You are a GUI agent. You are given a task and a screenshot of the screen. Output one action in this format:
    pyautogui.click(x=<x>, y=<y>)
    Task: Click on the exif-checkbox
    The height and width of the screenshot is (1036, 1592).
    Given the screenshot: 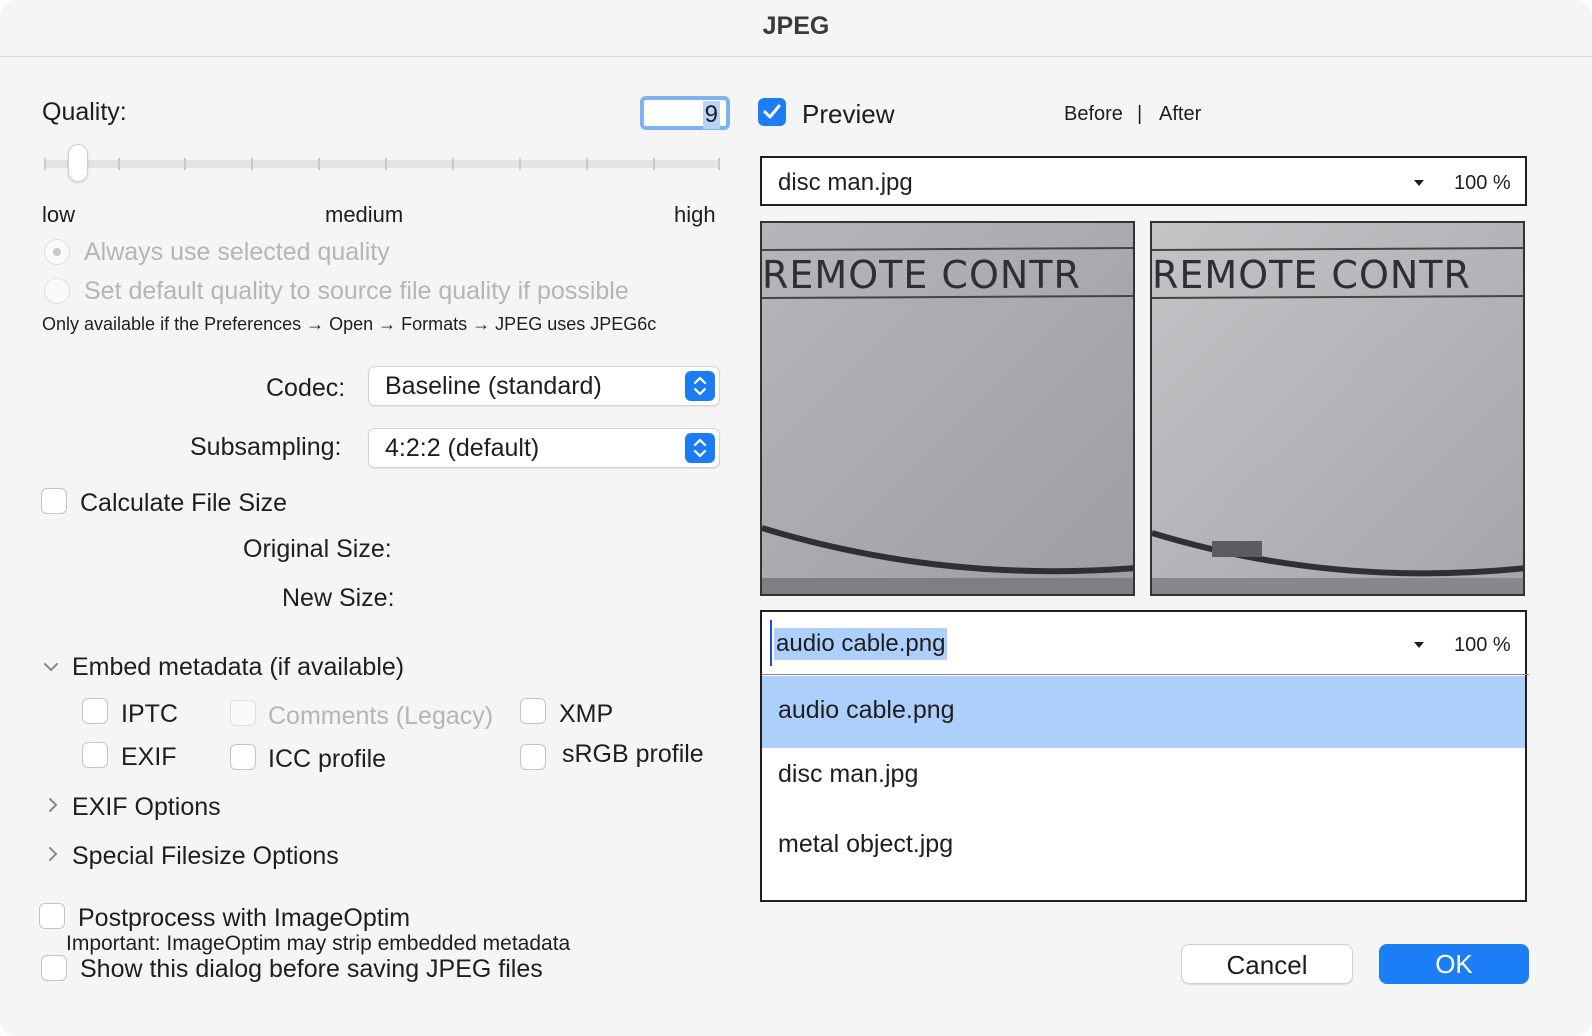 What is the action you would take?
    pyautogui.click(x=95, y=755)
    